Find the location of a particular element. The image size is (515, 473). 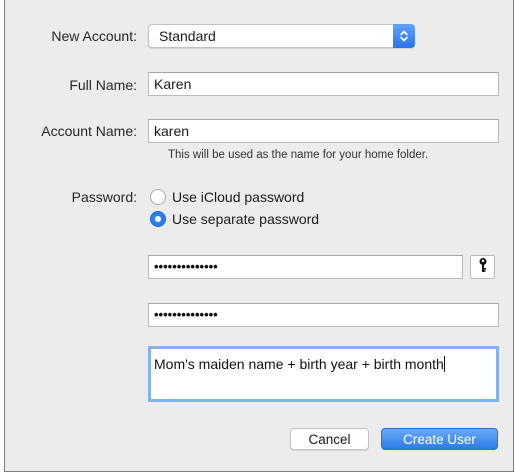

radio-label: Use iCloud password is located at coordinates (238, 197).